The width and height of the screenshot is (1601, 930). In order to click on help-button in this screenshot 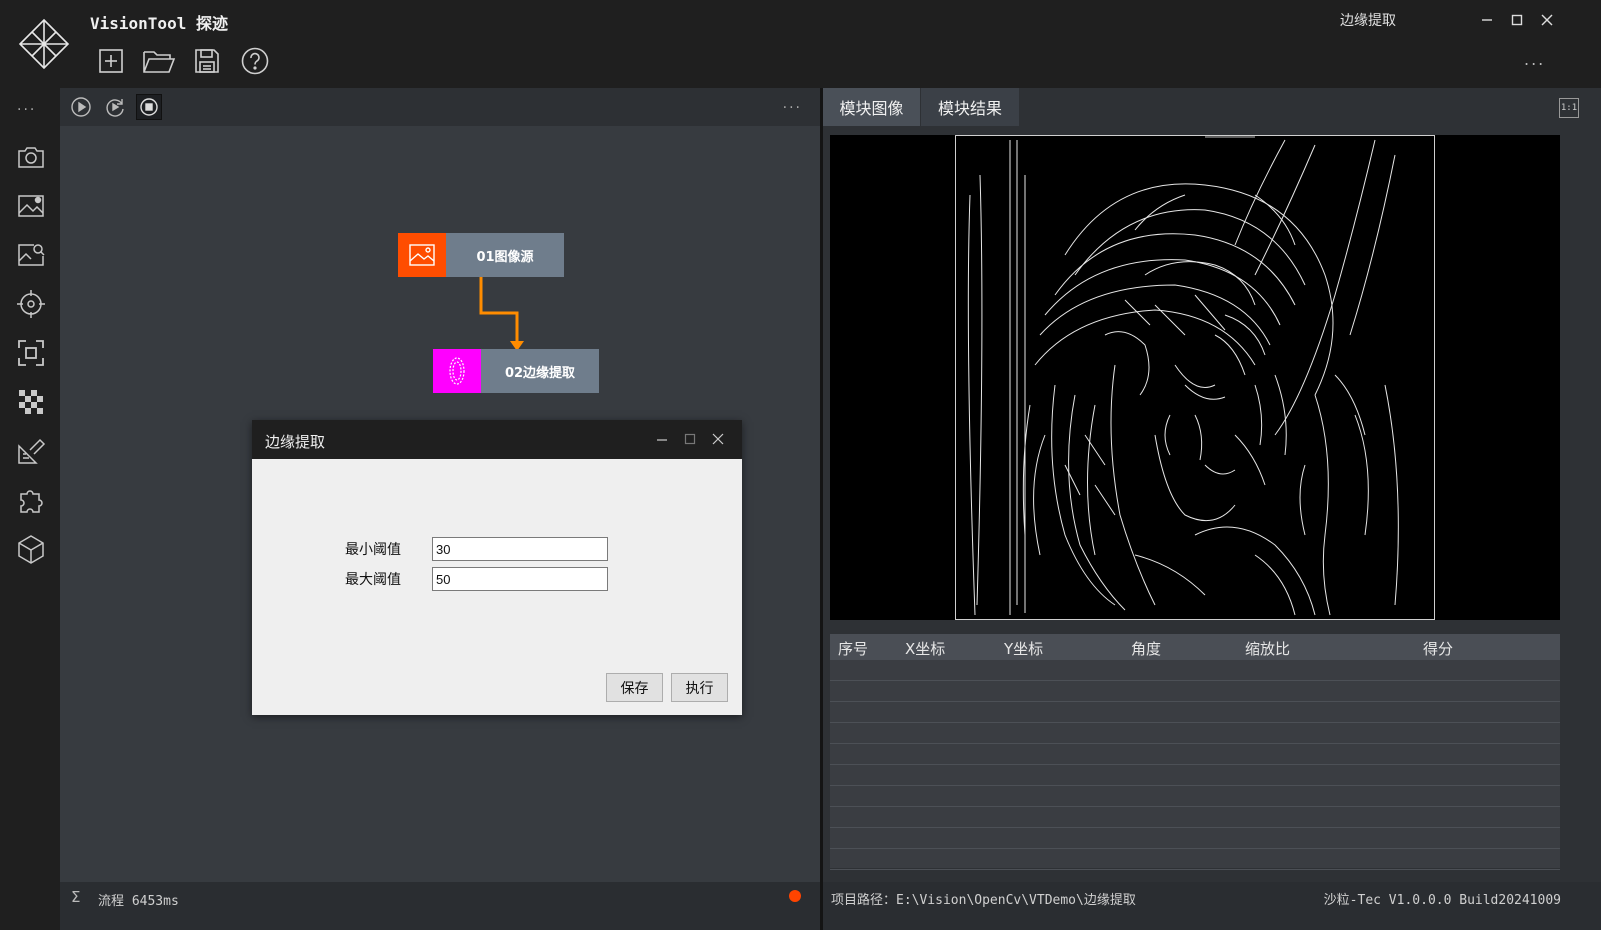, I will do `click(255, 61)`.